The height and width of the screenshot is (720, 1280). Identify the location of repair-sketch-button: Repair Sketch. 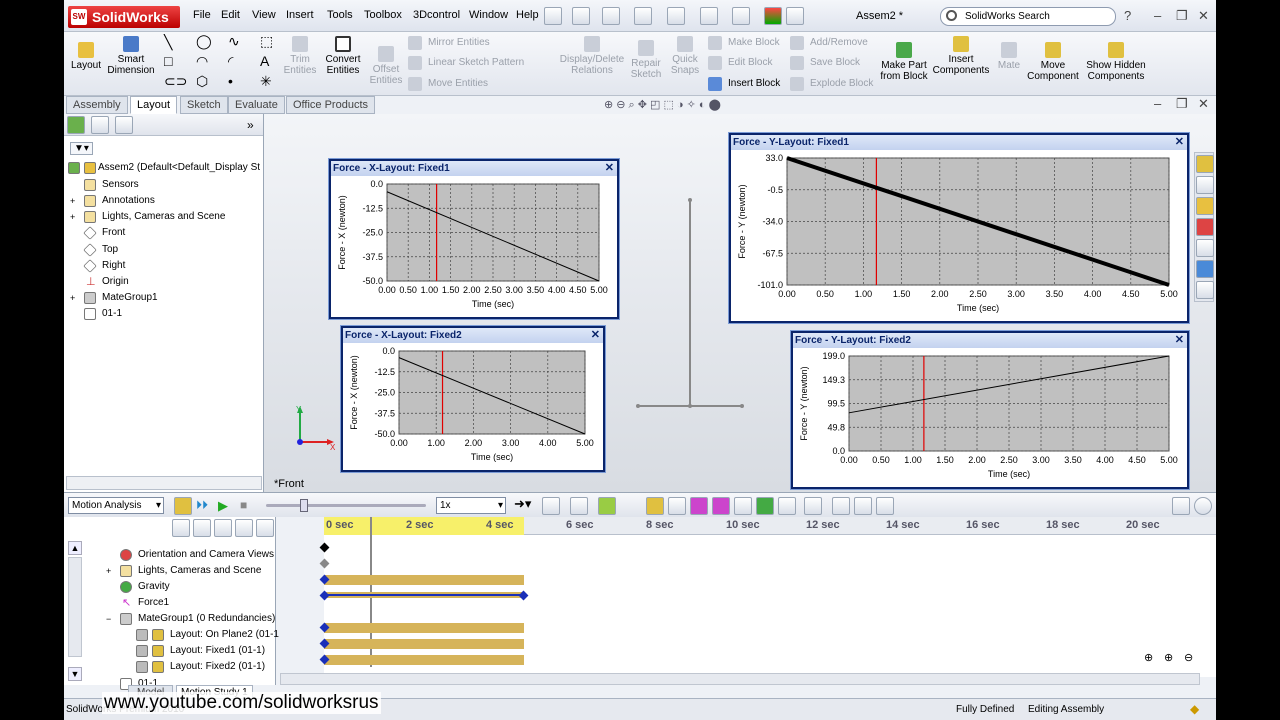
(646, 60).